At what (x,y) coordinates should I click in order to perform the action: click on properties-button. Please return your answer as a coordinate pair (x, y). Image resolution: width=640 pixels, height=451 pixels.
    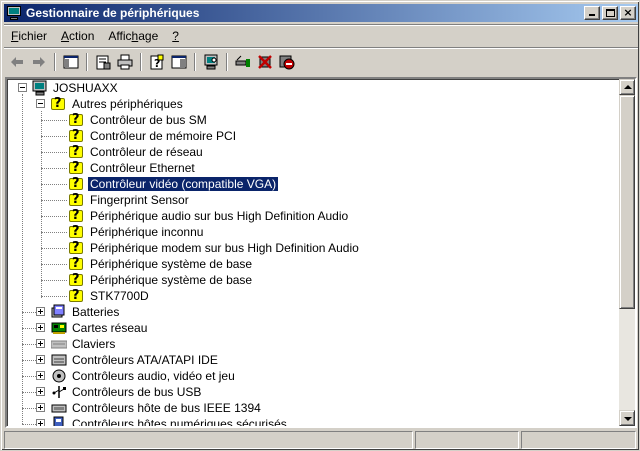
    Looking at the image, I should click on (103, 62).